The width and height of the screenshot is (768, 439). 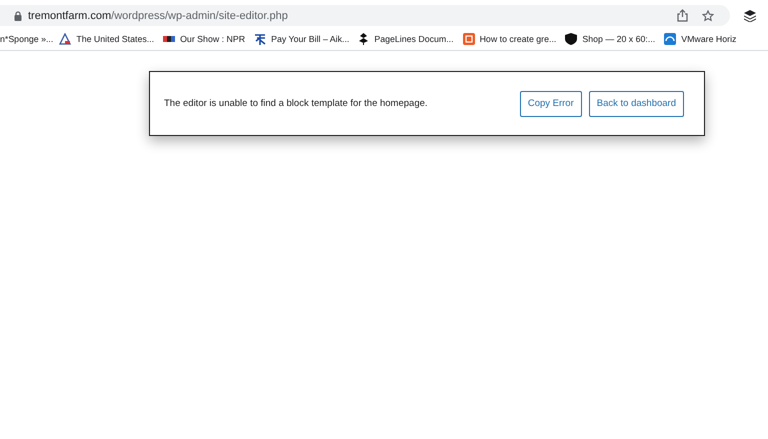 I want to click on layers-icon, so click(x=750, y=16).